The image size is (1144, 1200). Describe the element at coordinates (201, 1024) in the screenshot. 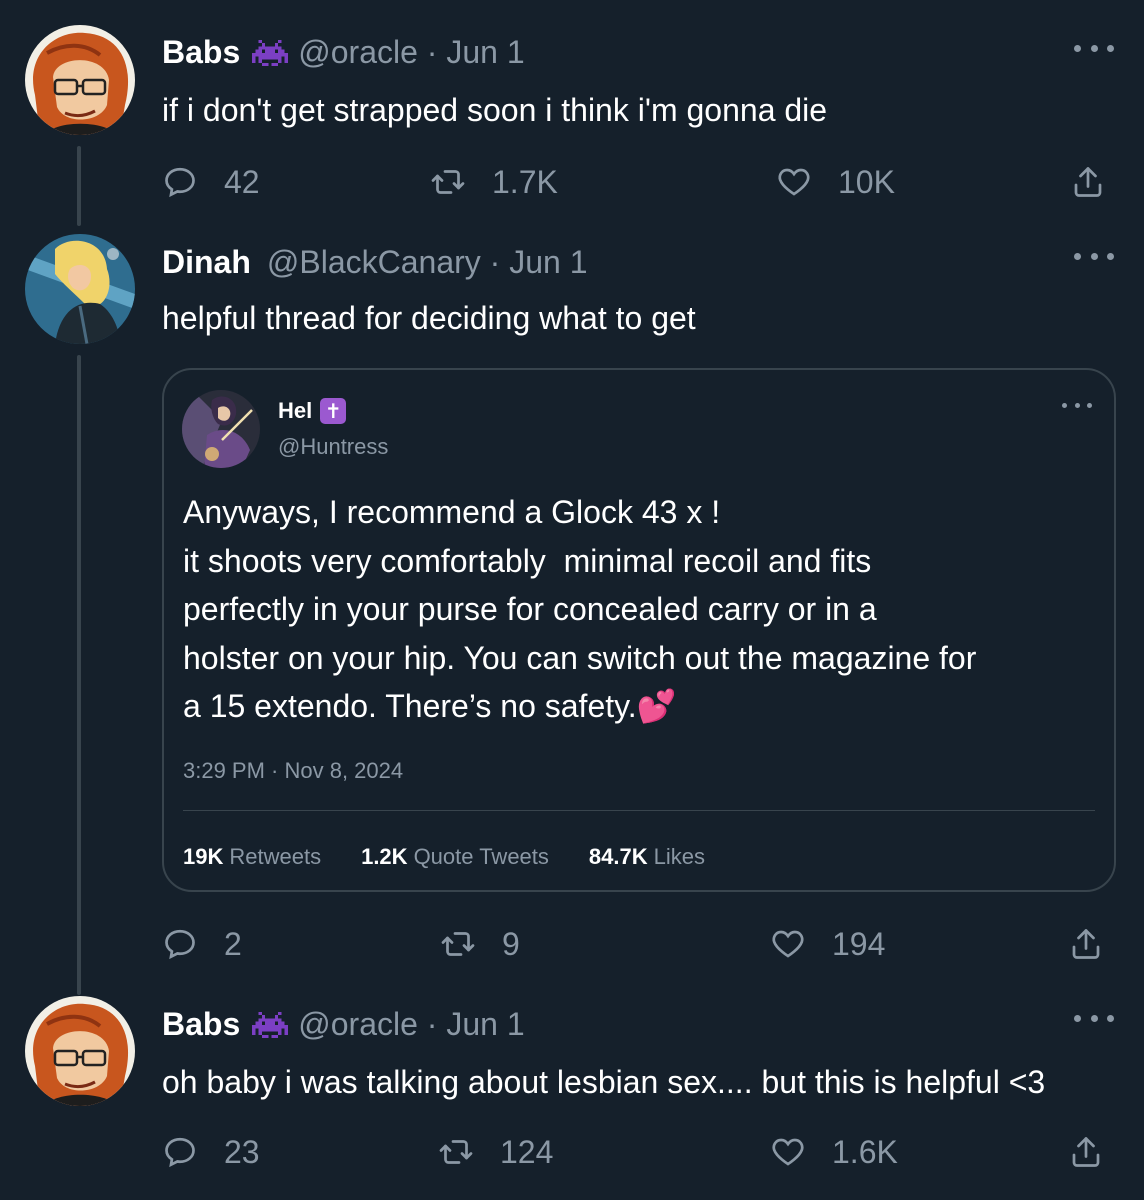

I see `display-name: Babs` at that location.